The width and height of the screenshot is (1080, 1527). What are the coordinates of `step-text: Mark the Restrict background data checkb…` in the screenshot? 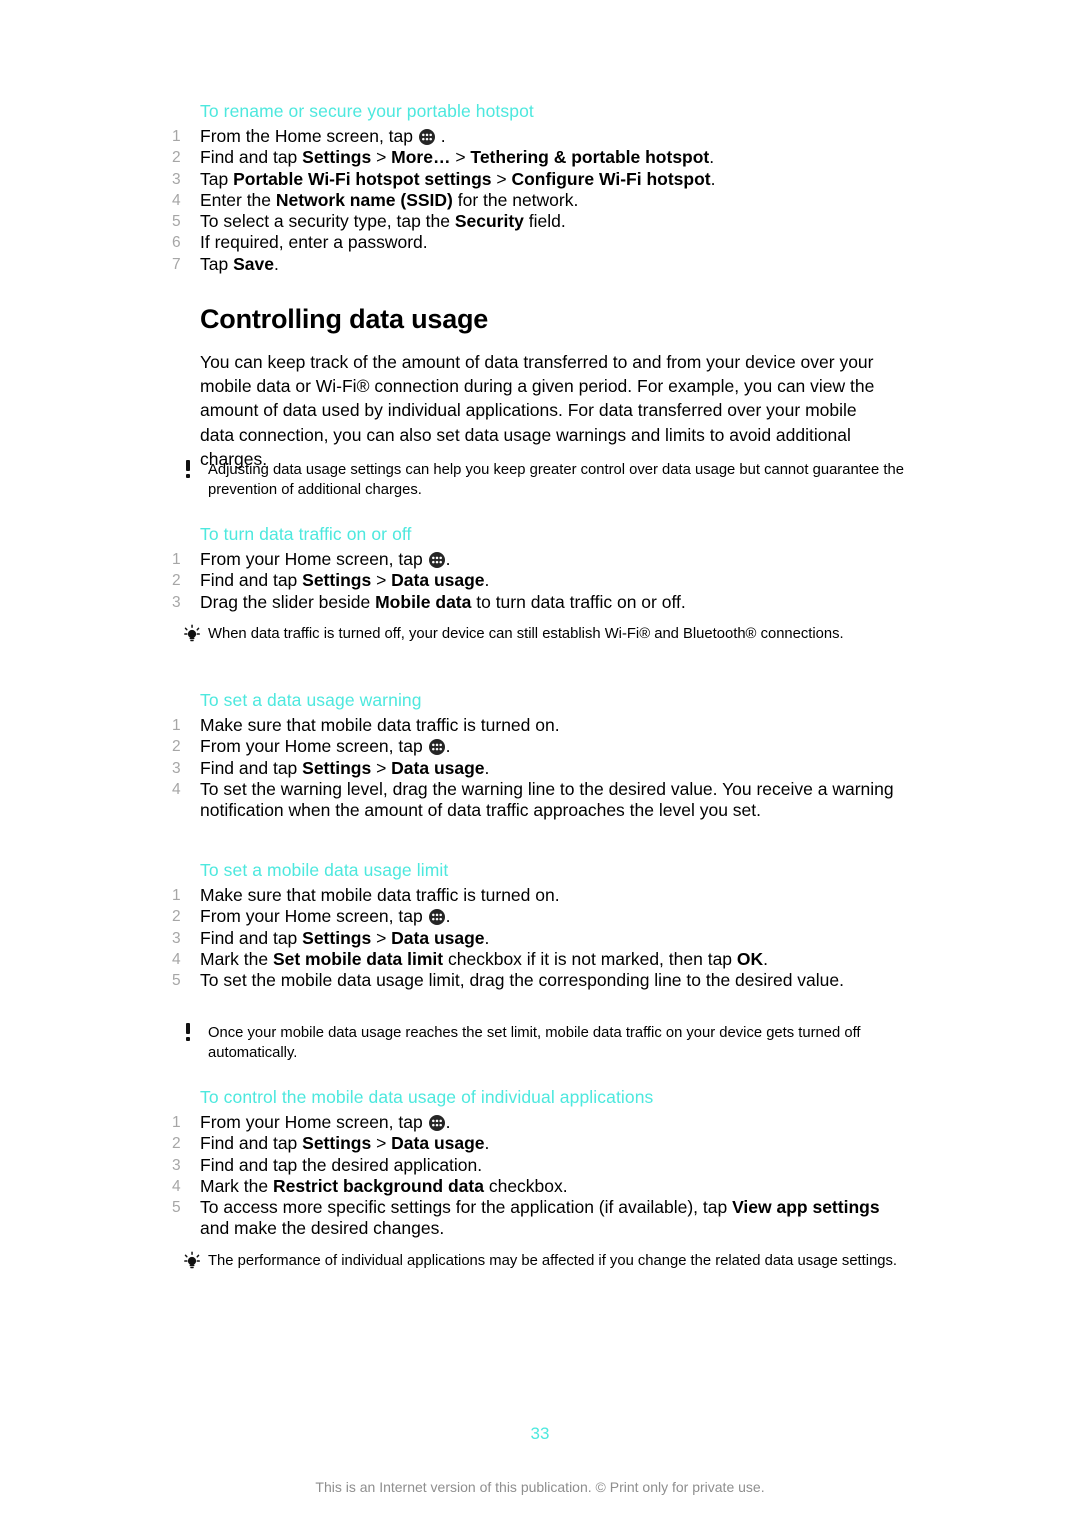 It's located at (384, 1185).